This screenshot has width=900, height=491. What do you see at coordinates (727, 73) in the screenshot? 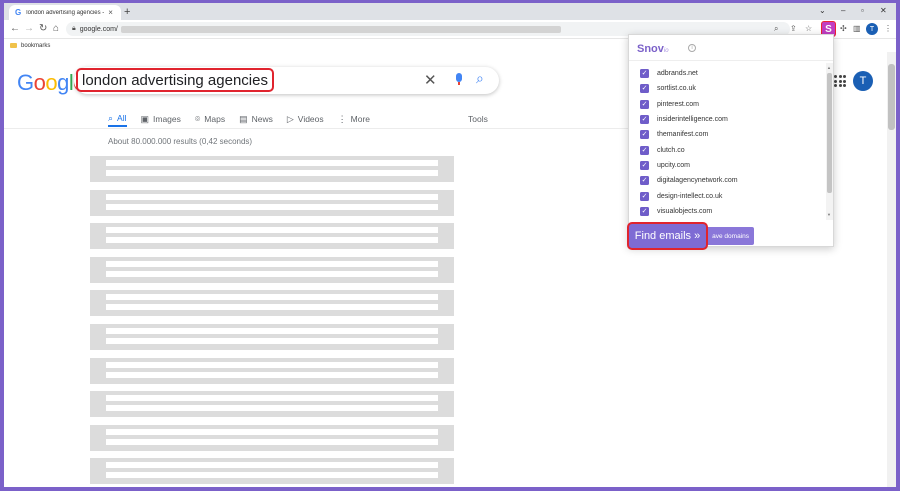
I see `domain-item: ✓ adbrands.net` at bounding box center [727, 73].